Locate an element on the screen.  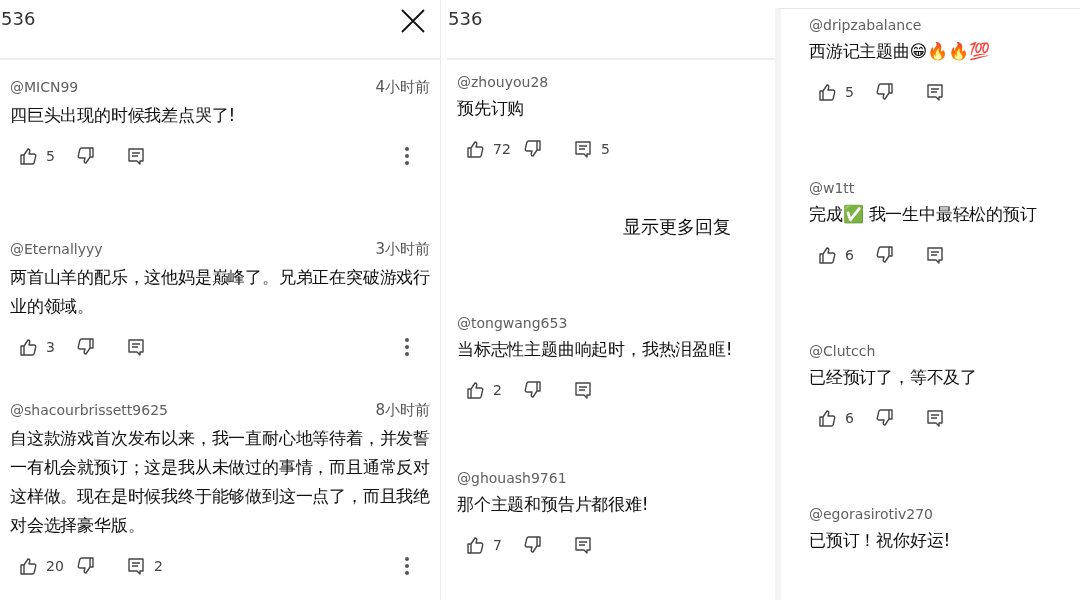
comment-text: 那个主题和预告片都很难! is located at coordinates (553, 504).